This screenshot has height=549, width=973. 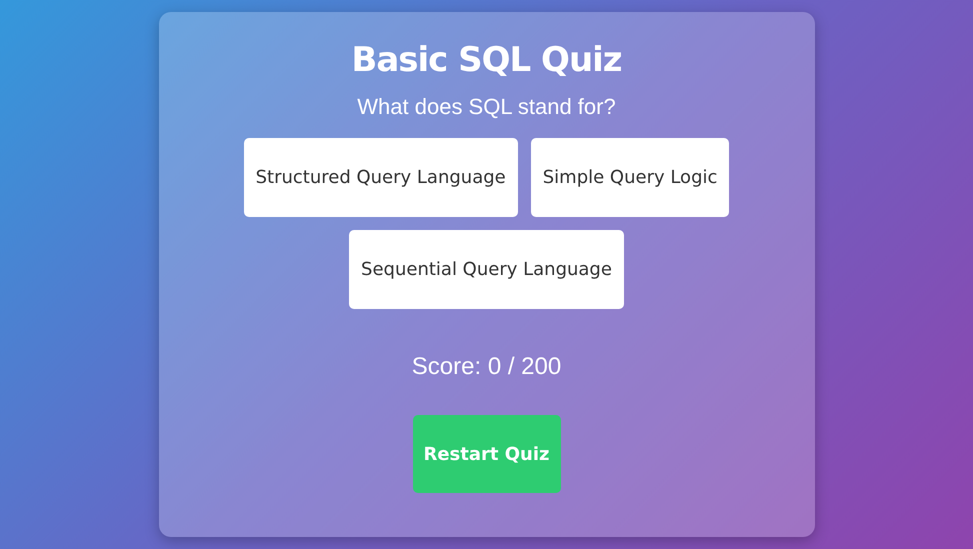 What do you see at coordinates (381, 177) in the screenshot?
I see `answer-option-button: Structured Query Language` at bounding box center [381, 177].